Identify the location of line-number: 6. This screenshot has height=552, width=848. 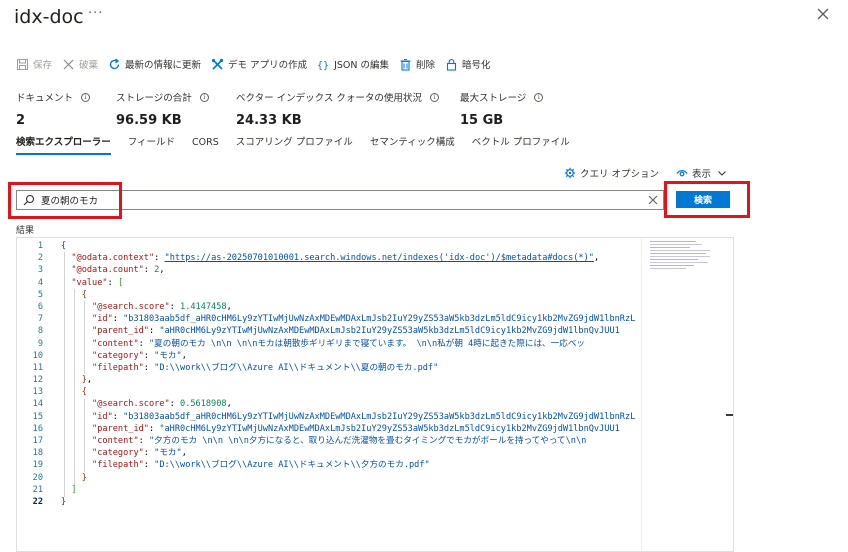
(40, 306).